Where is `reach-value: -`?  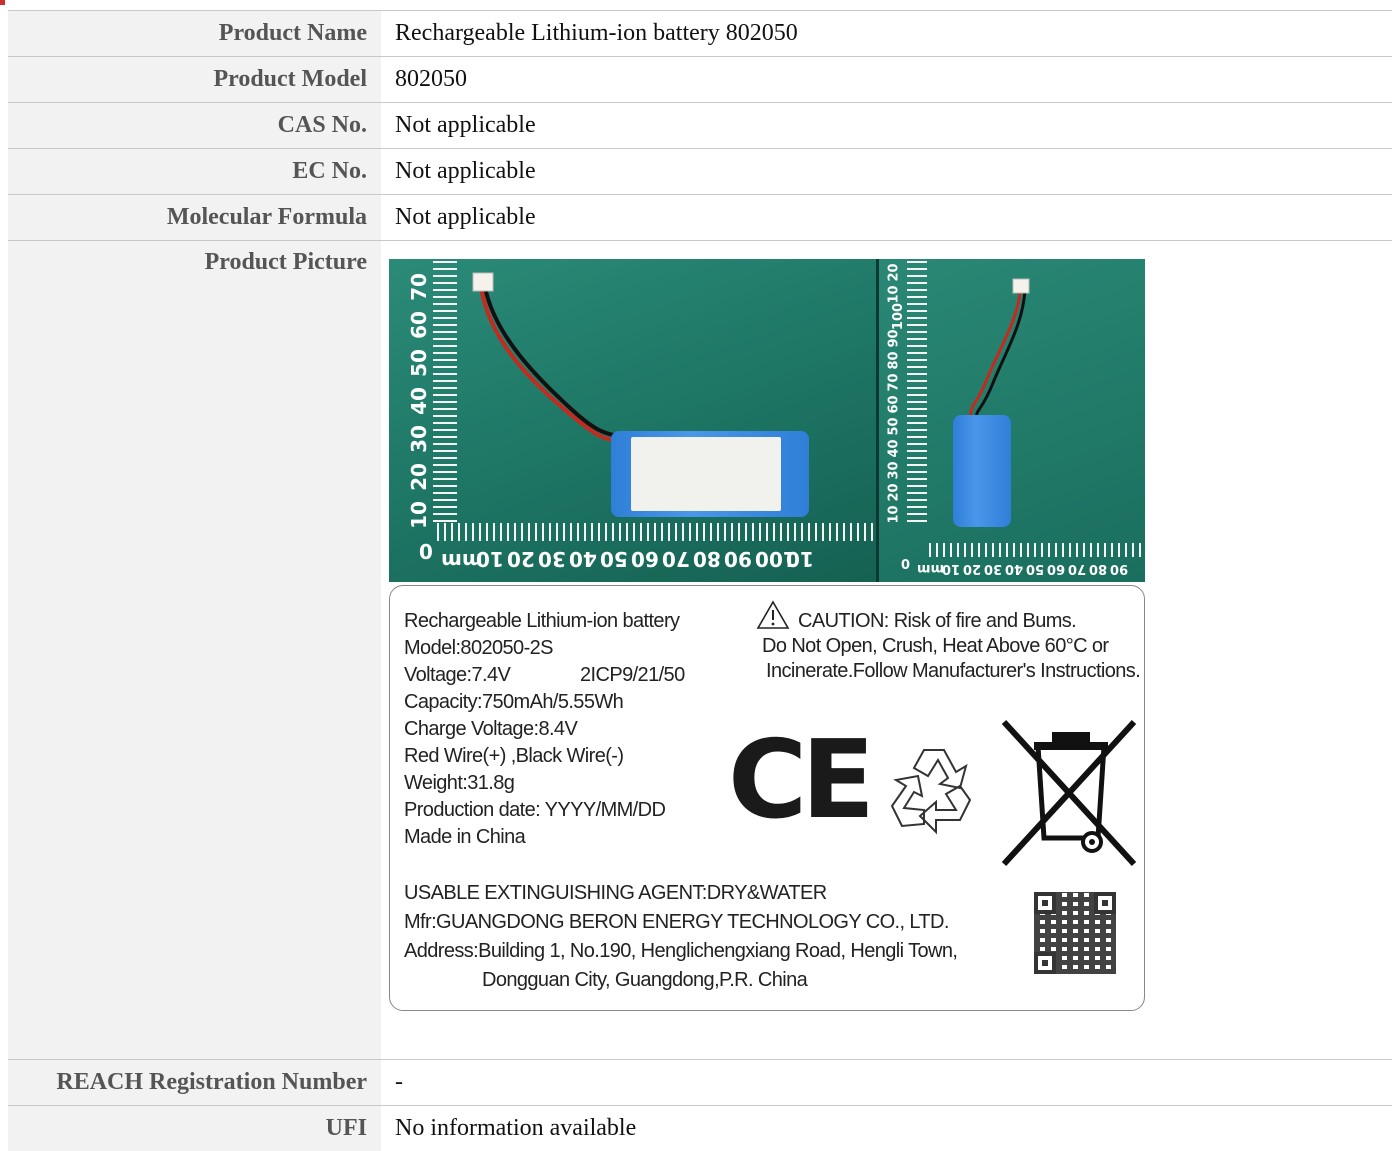
reach-value: - is located at coordinates (886, 1083).